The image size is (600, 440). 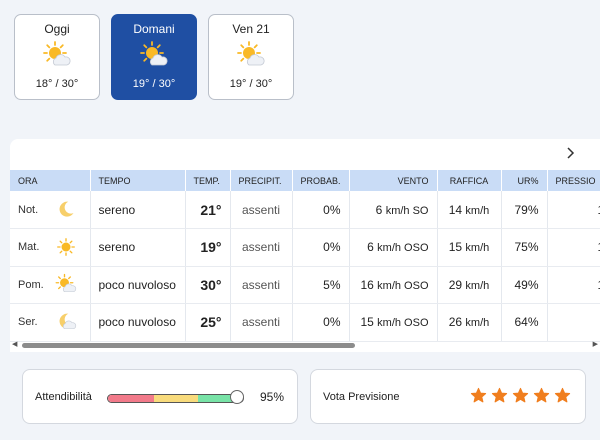 I want to click on reliability-percent: 95%, so click(x=271, y=397).